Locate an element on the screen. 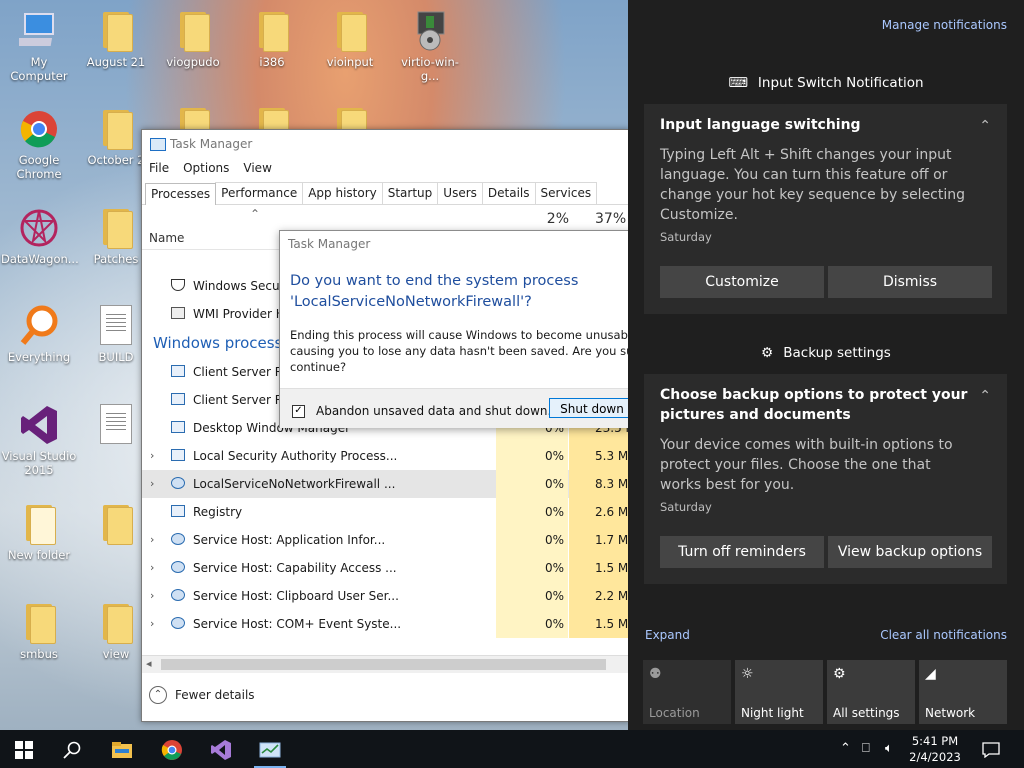 This screenshot has height=768, width=1024. taskbar-visual-studio is located at coordinates (221, 749).